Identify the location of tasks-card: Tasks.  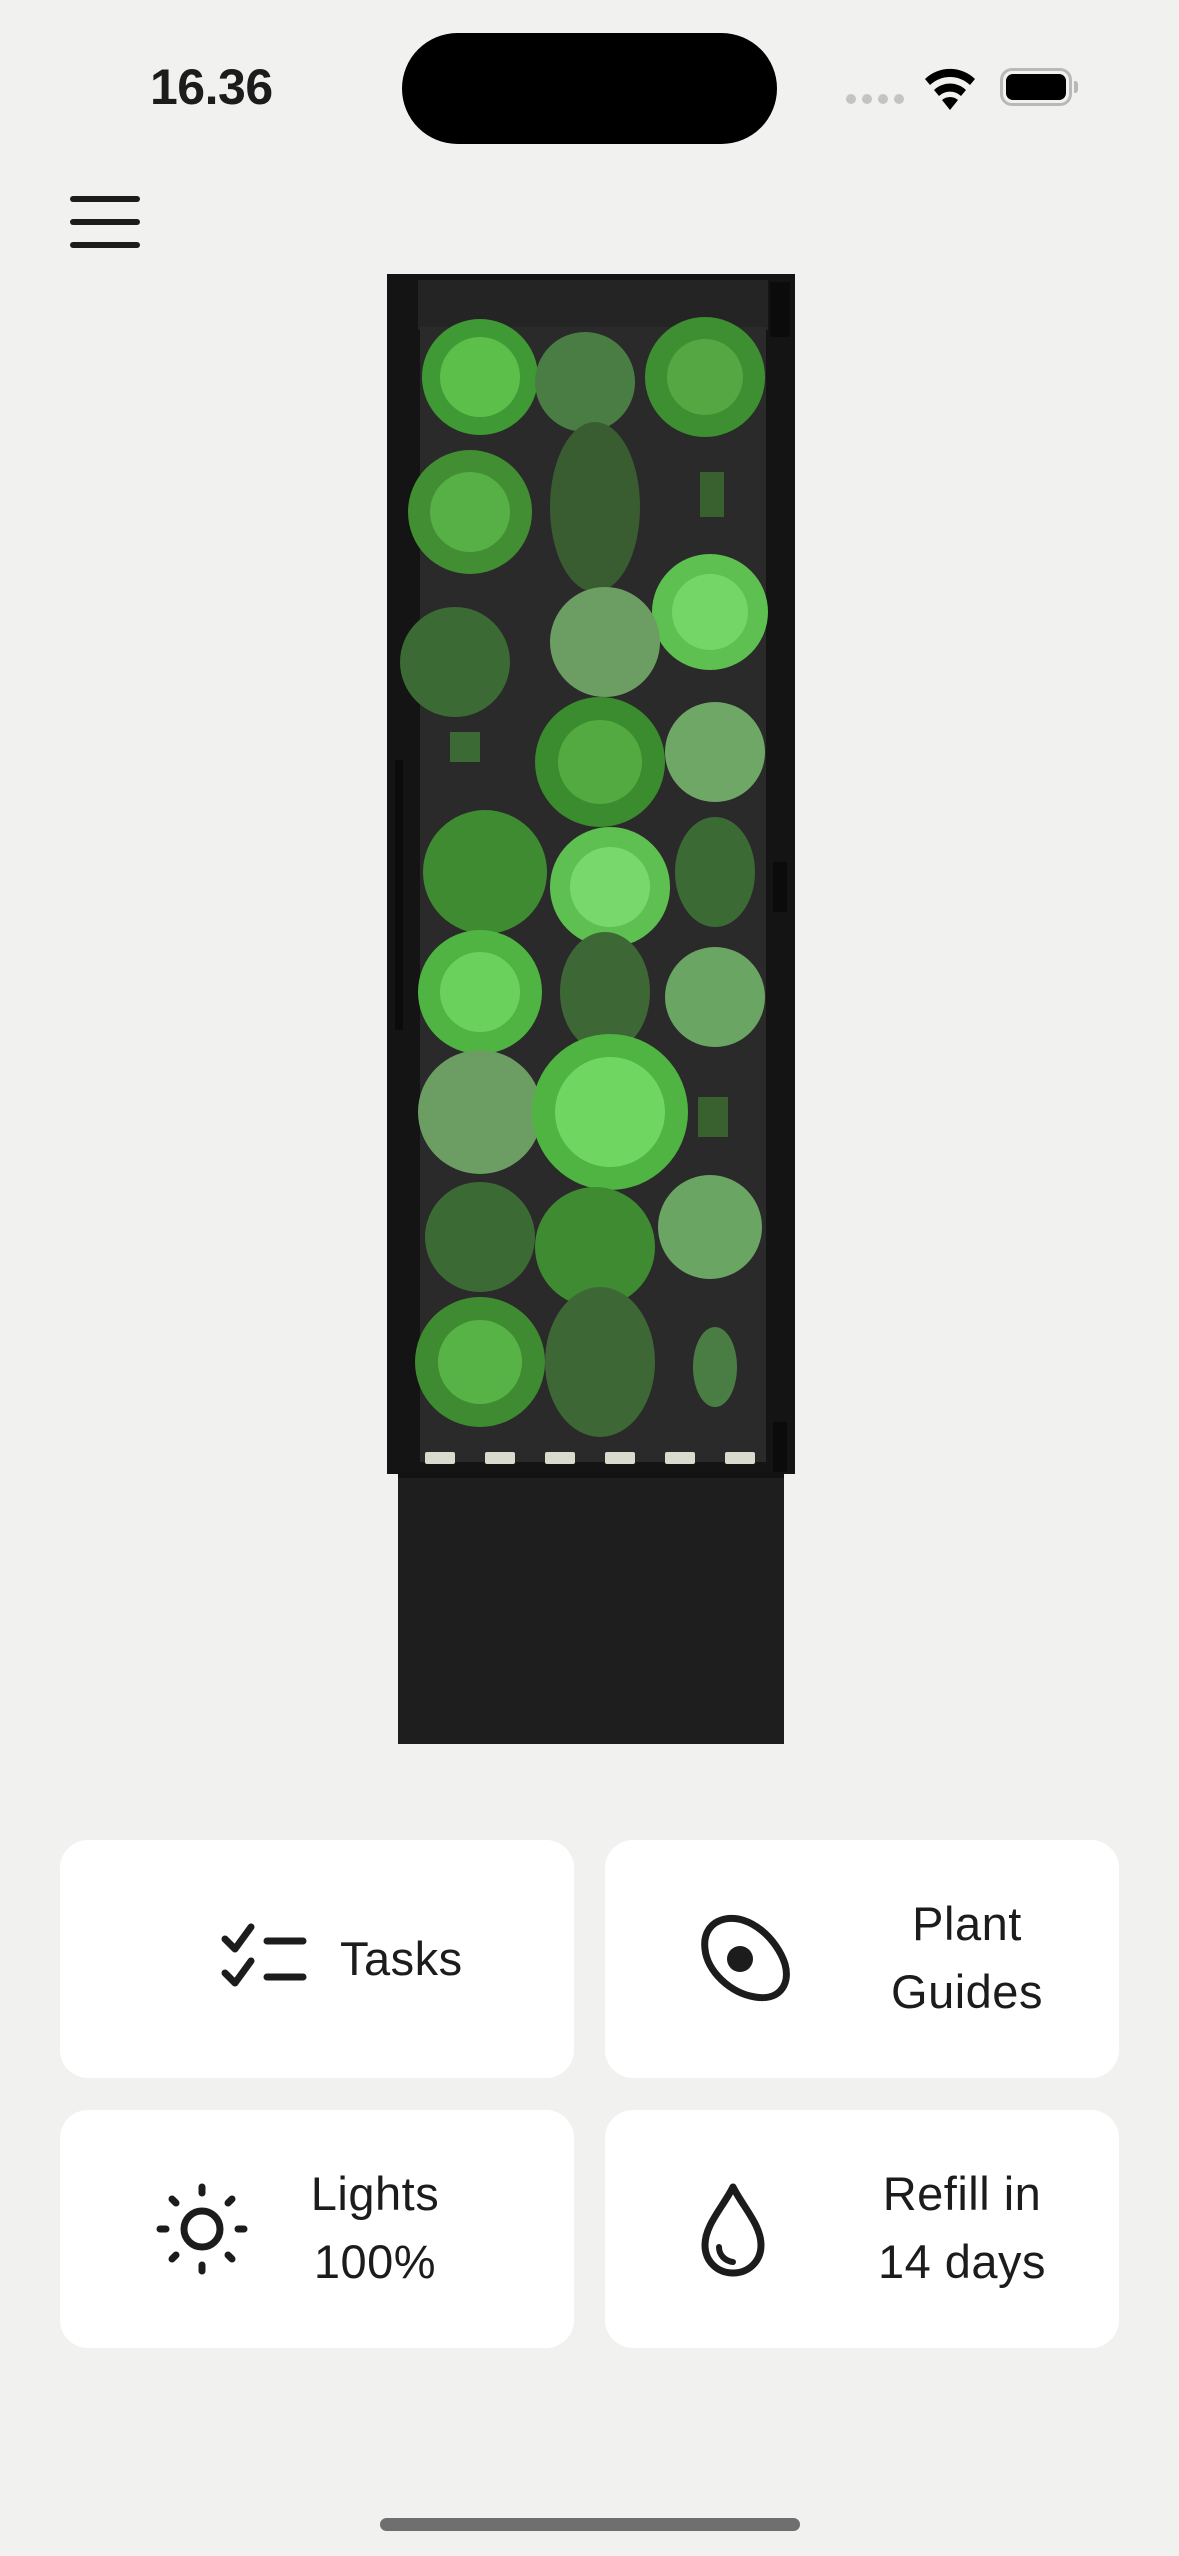
(317, 1959).